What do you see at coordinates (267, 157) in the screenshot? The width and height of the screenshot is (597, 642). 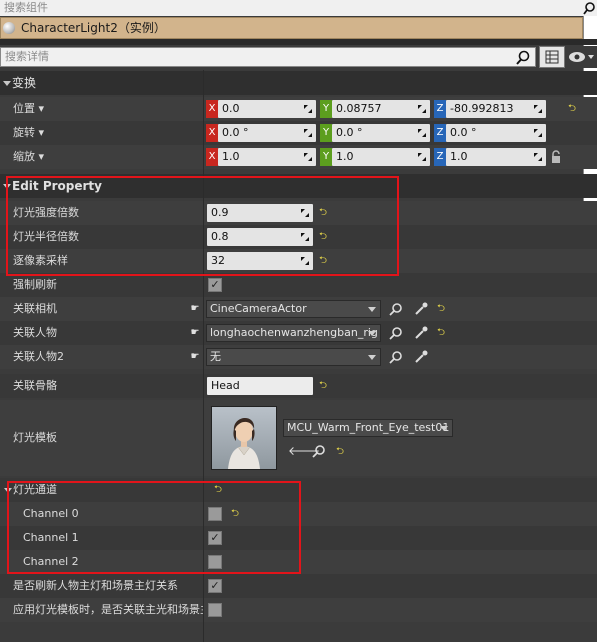 I see `scale-x-field: 1.0` at bounding box center [267, 157].